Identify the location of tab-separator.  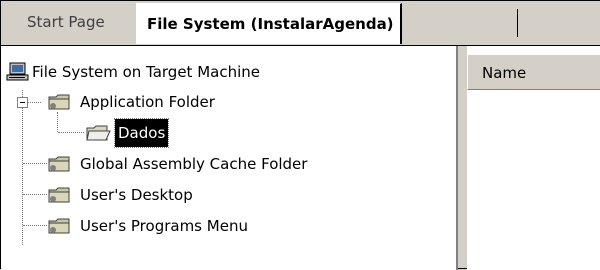
(517, 23).